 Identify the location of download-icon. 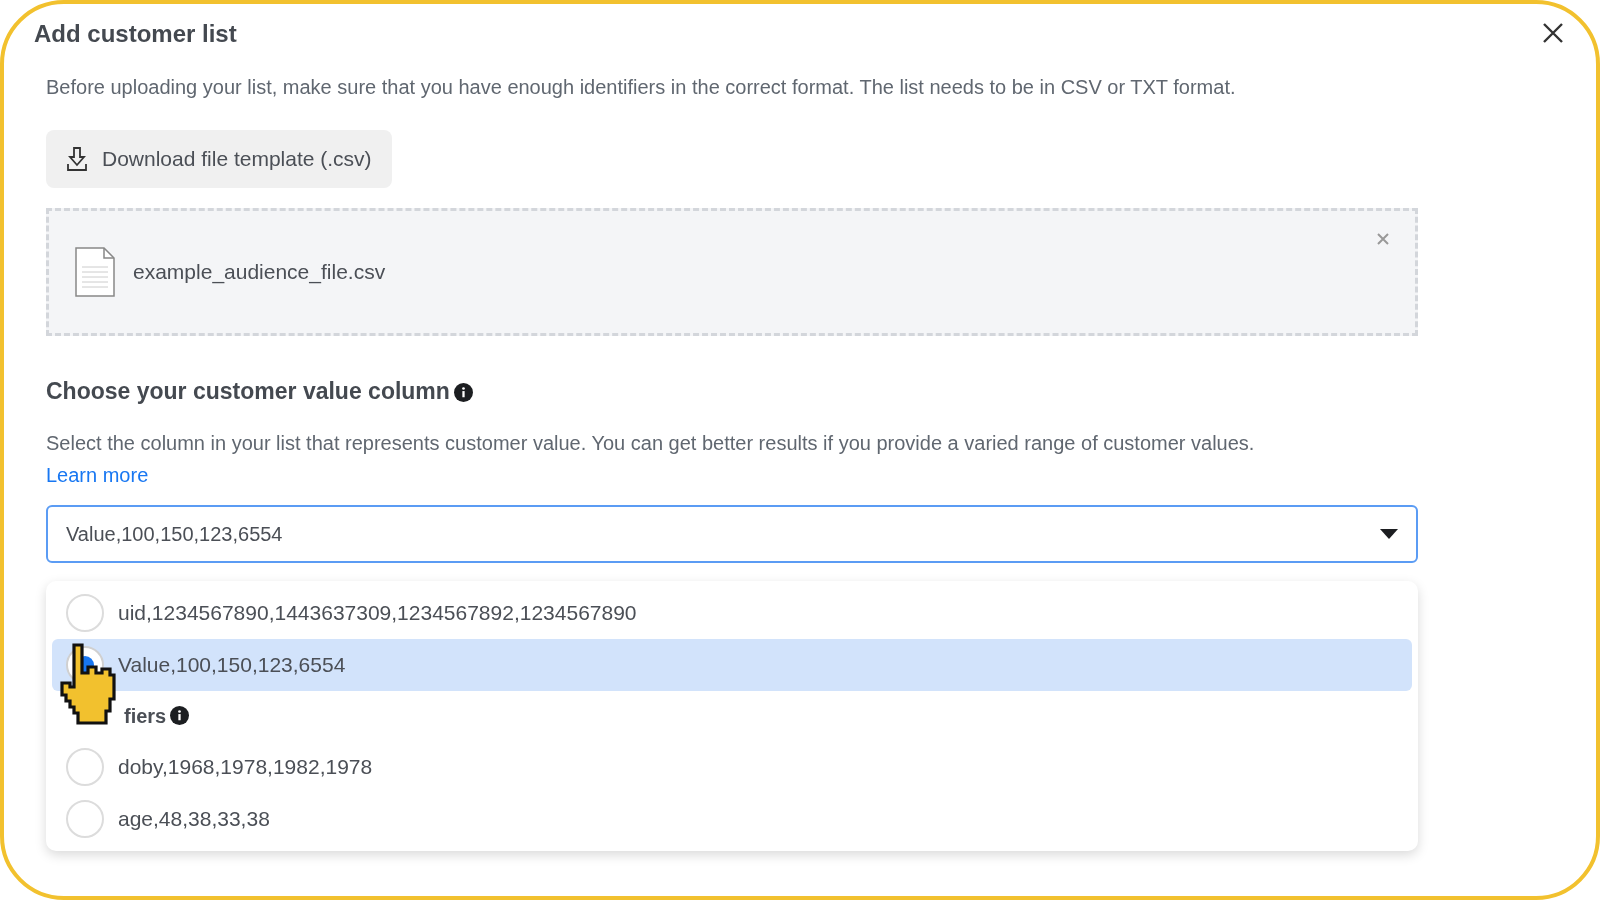
(77, 159).